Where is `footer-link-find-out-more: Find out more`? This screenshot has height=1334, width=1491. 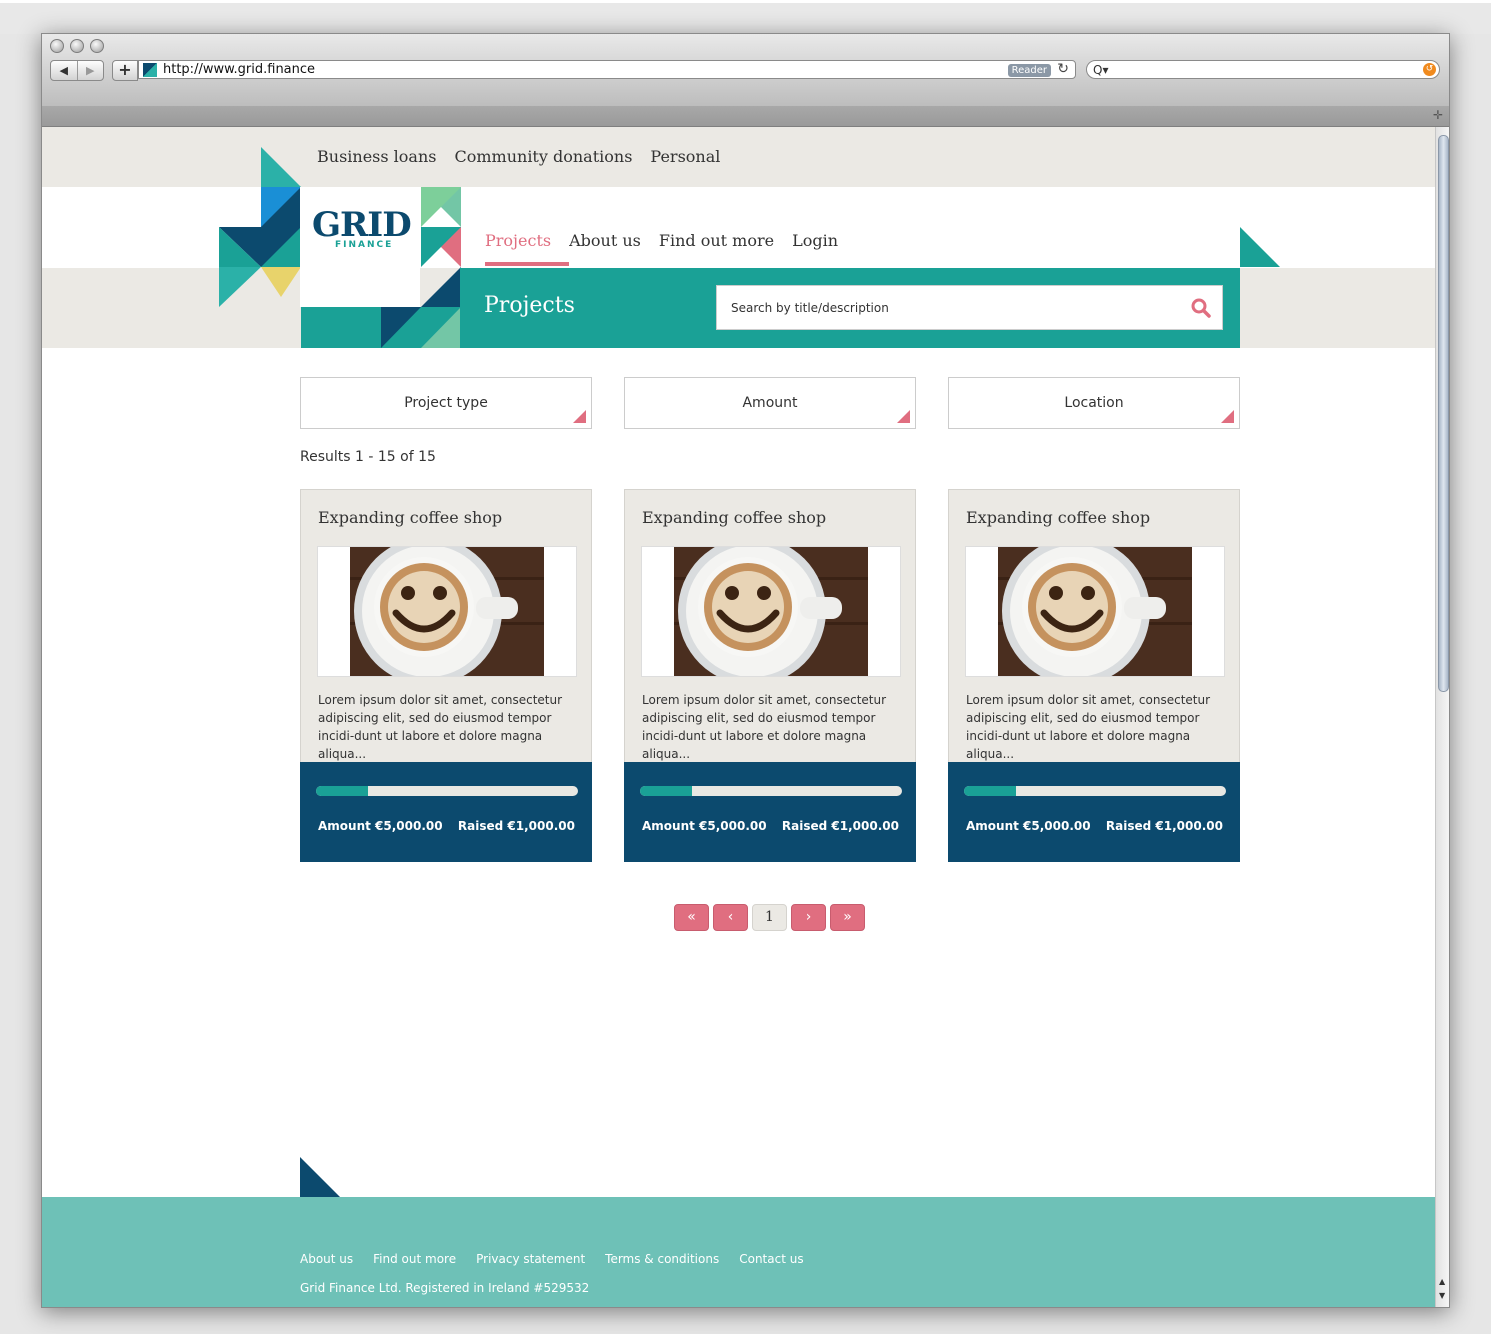
footer-link-find-out-more: Find out more is located at coordinates (414, 1259).